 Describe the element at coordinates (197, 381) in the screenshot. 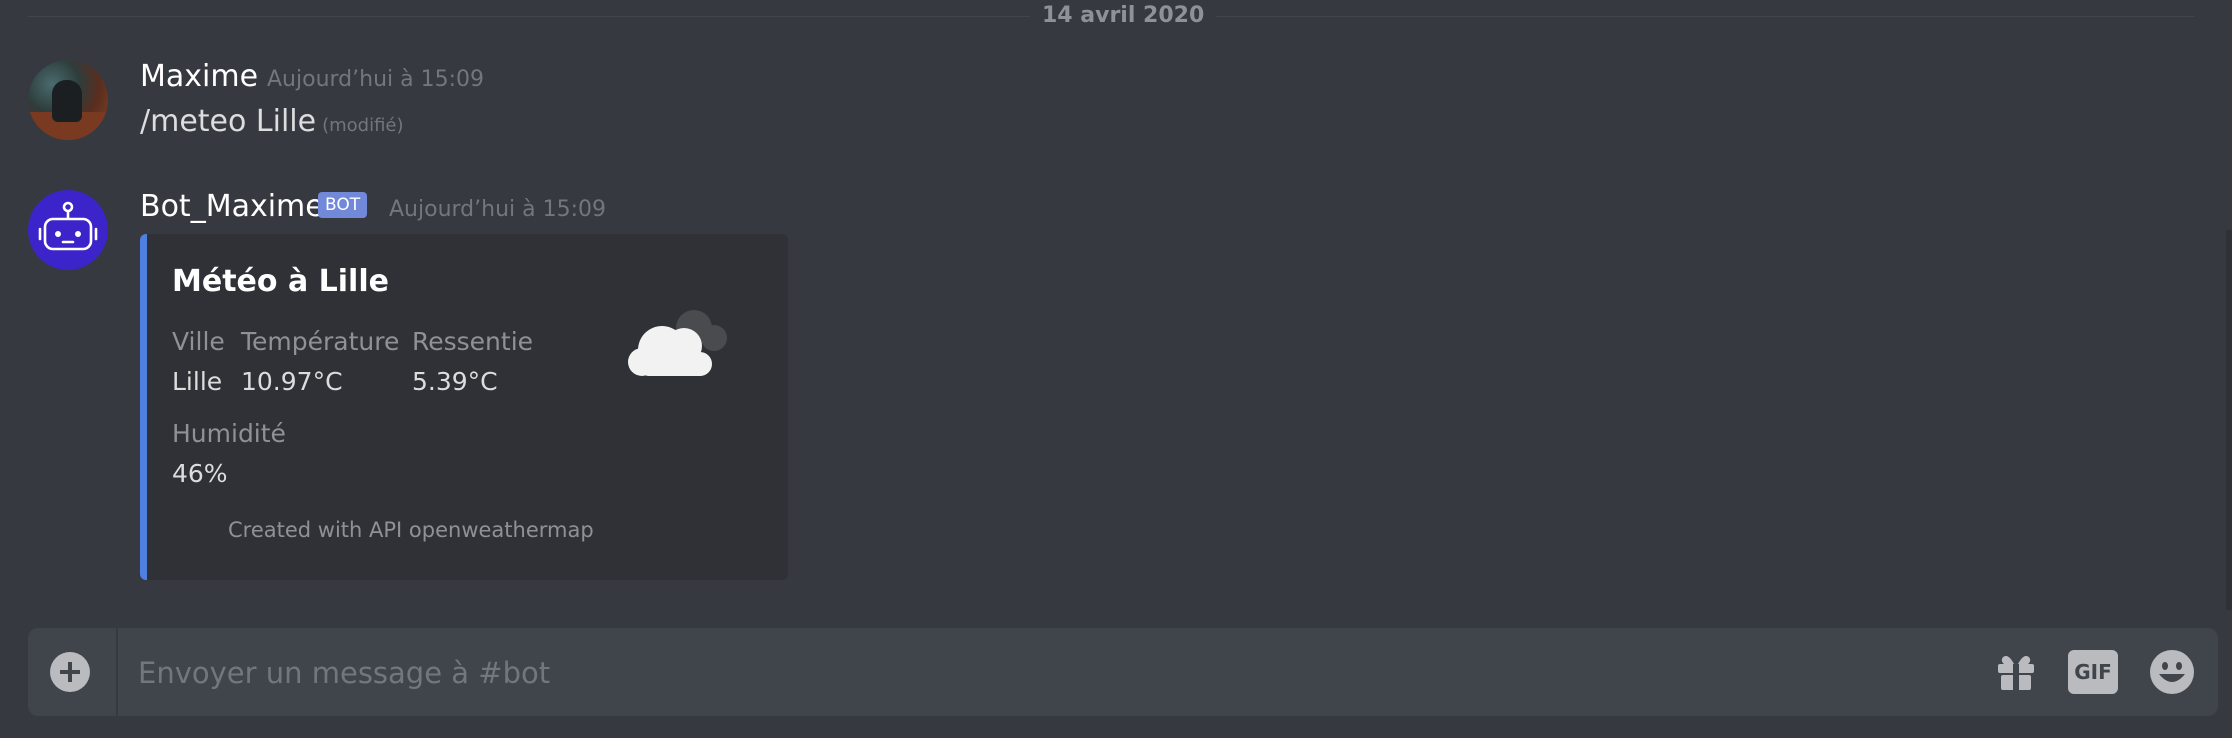

I see `embed-field-value: Lille` at that location.